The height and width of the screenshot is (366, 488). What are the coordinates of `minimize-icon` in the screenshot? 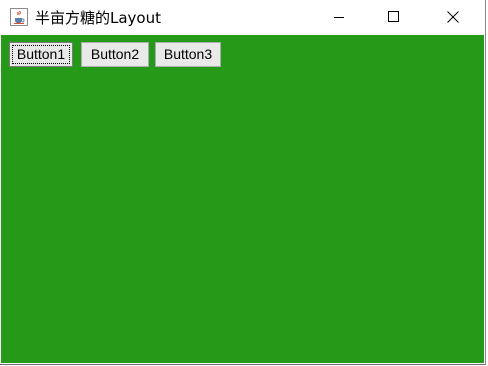 It's located at (339, 17).